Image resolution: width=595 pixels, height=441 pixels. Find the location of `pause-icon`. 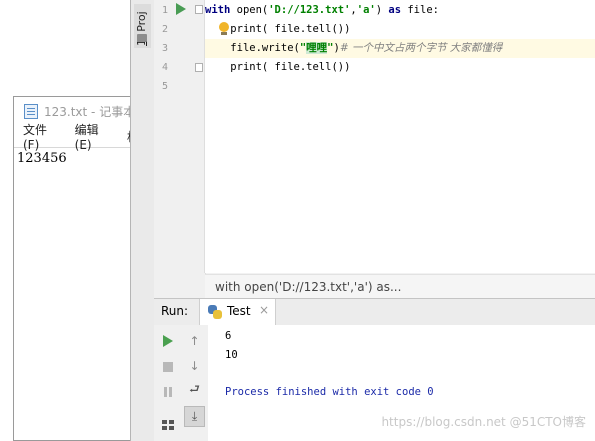

pause-icon is located at coordinates (165, 391).